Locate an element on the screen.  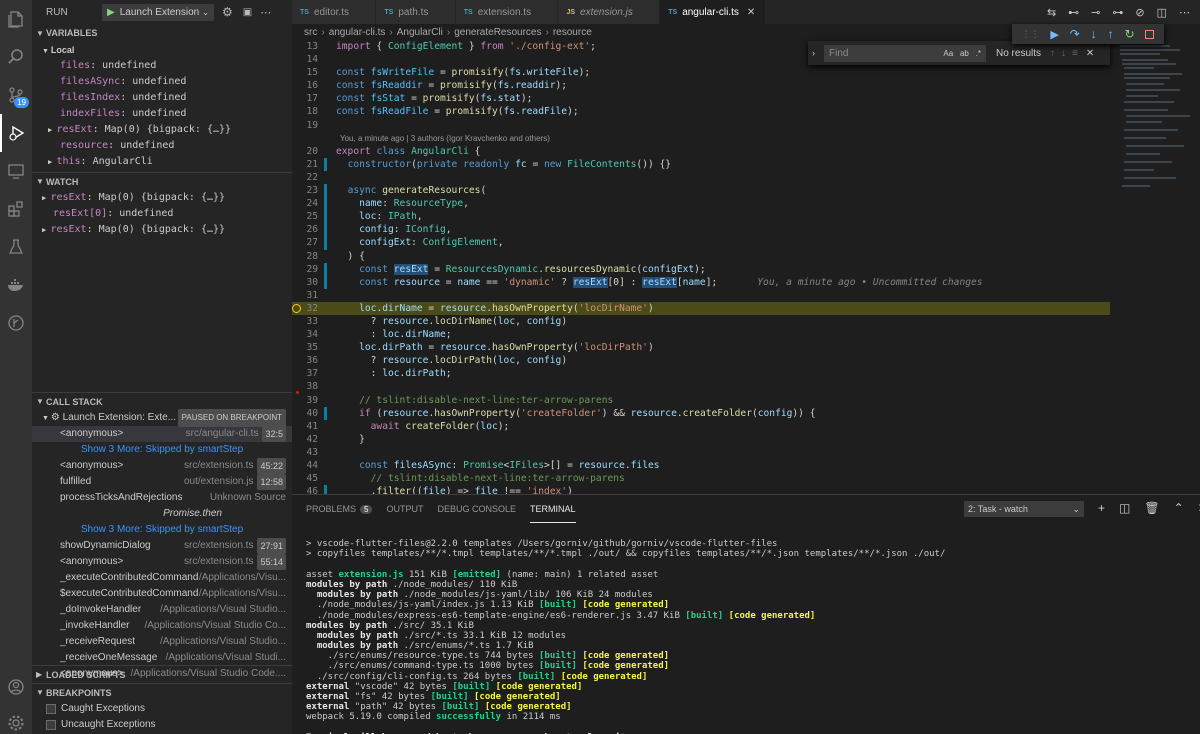
debug-console-icon: ▣ is located at coordinates (247, 12).